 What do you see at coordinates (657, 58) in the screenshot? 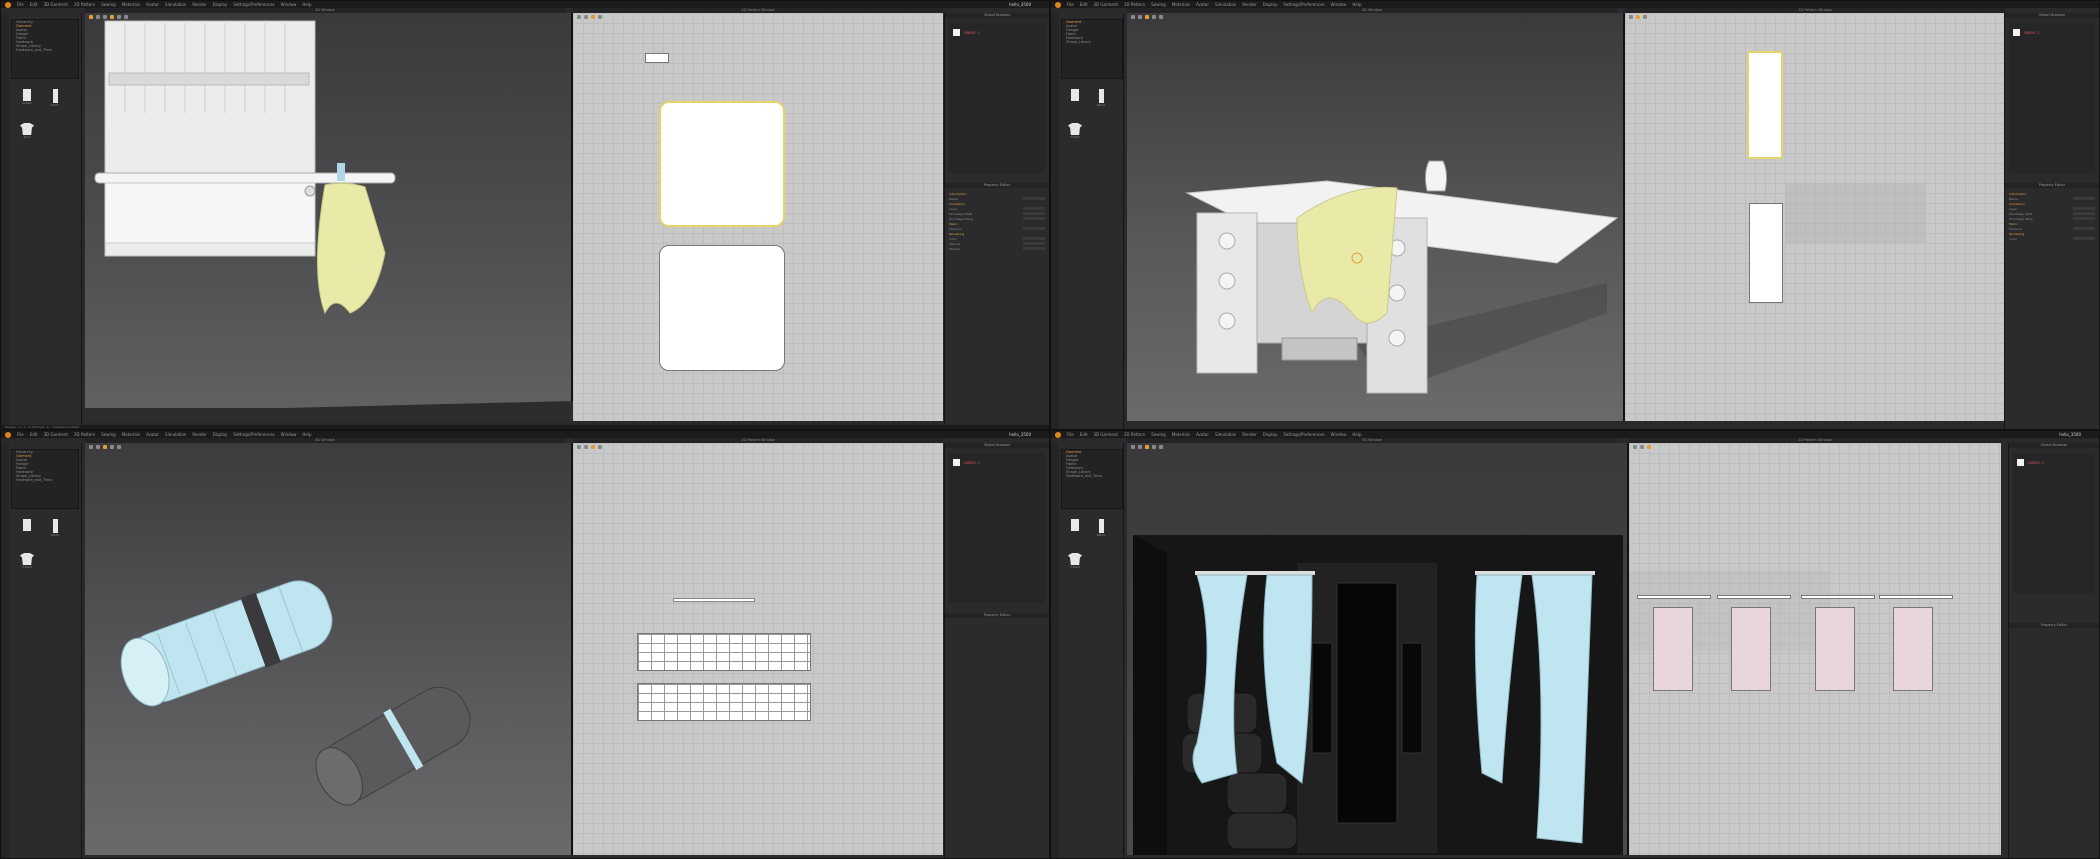
I see `pattern-piece-small` at bounding box center [657, 58].